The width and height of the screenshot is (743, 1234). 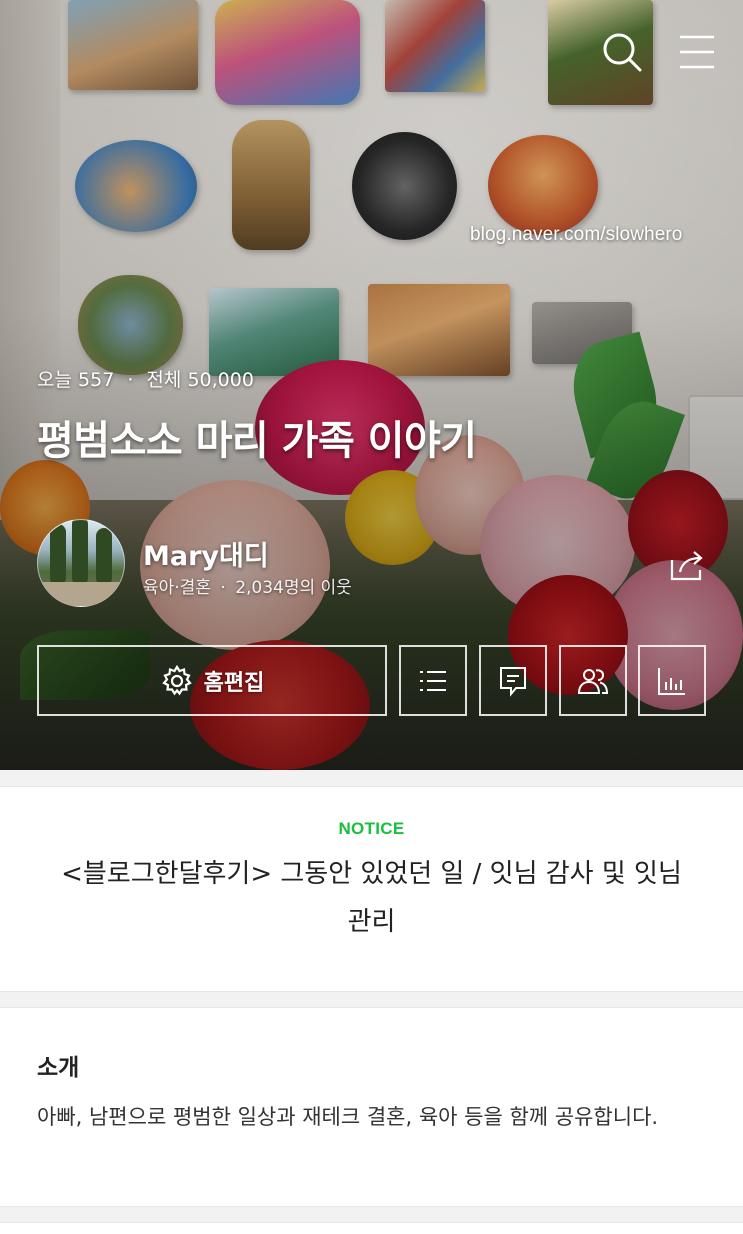 I want to click on share-button, so click(x=687, y=565).